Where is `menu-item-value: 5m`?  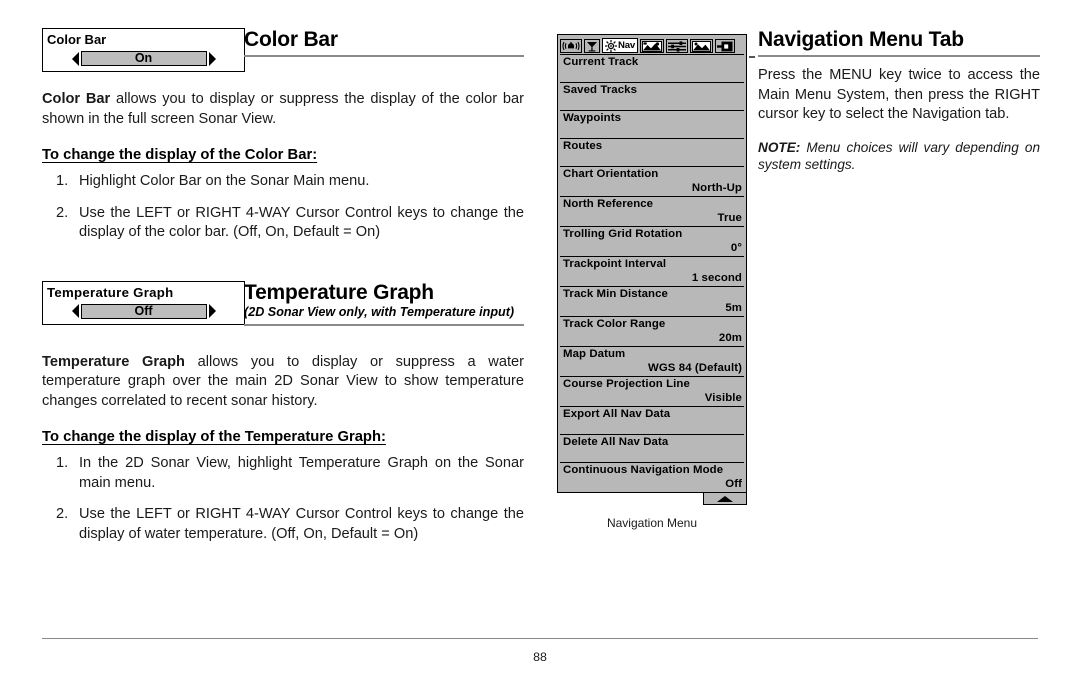 menu-item-value: 5m is located at coordinates (733, 308).